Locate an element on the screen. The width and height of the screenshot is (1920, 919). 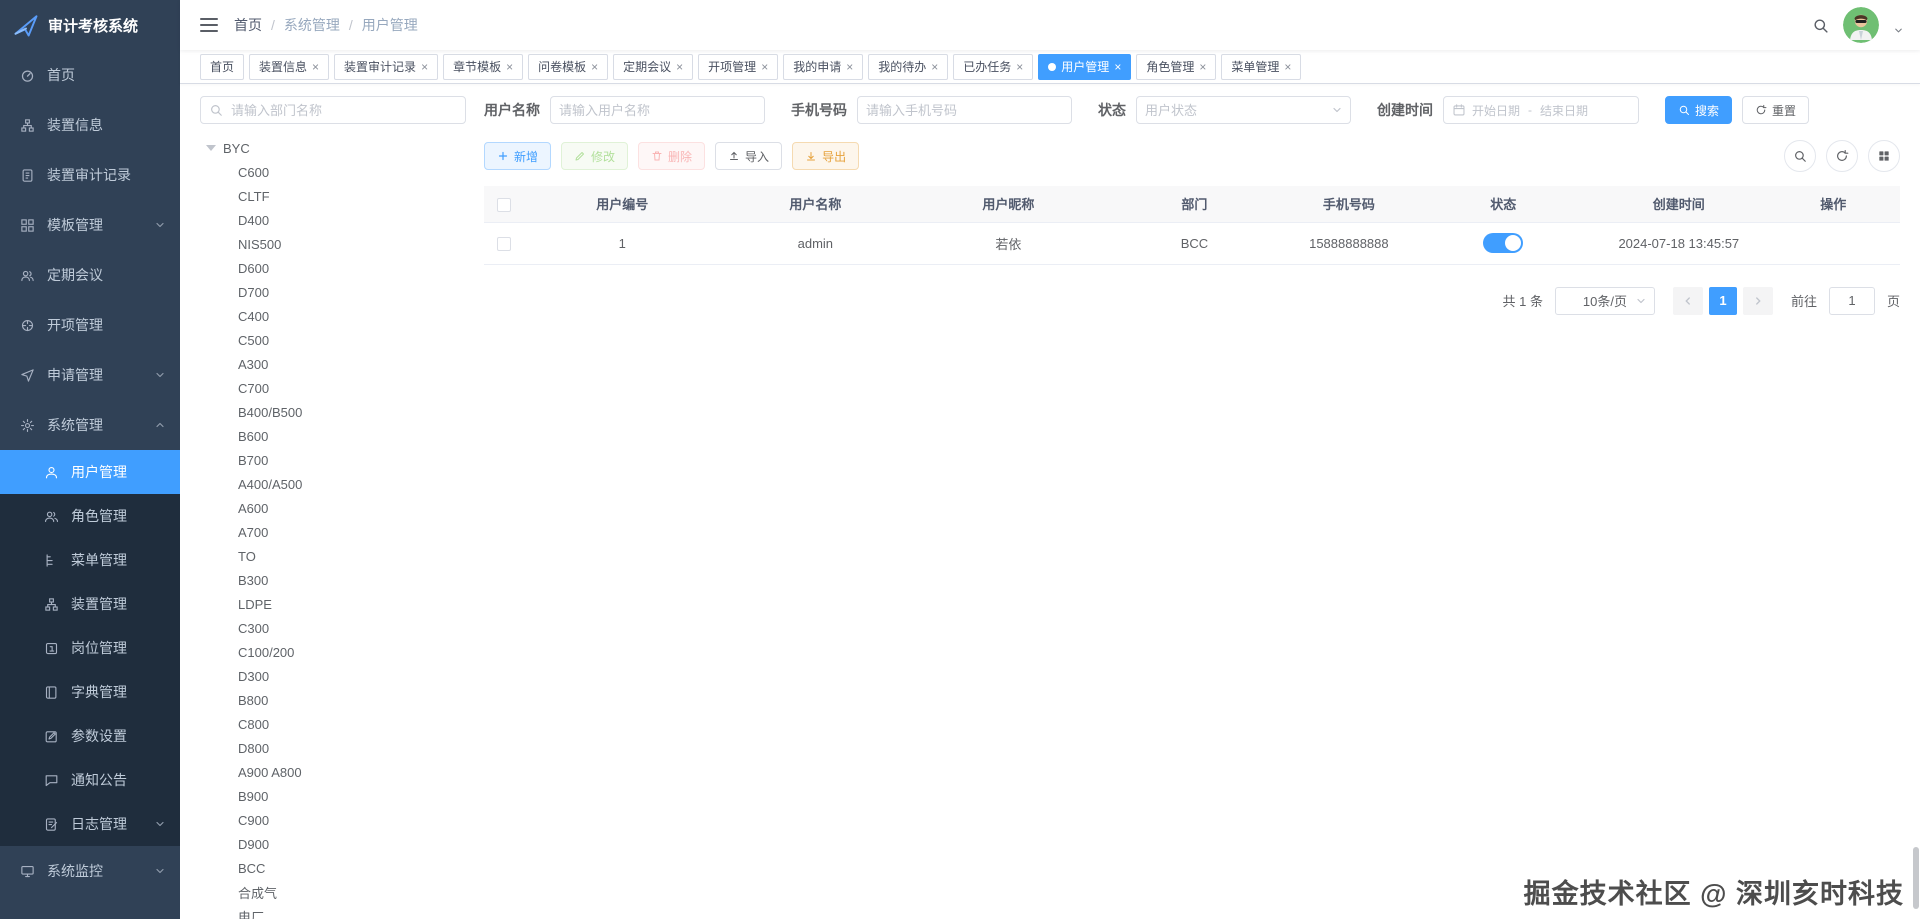
tab-home: 首页 is located at coordinates (222, 66).